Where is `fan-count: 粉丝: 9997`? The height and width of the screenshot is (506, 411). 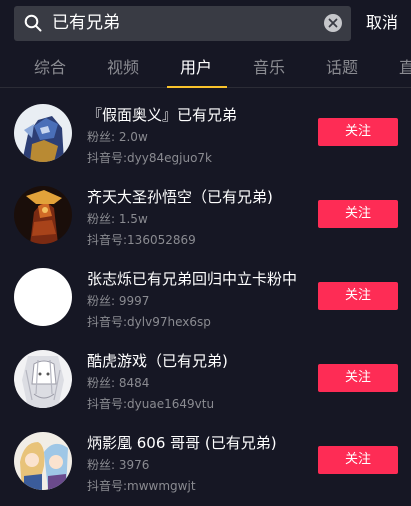 fan-count: 粉丝: 9997 is located at coordinates (118, 301).